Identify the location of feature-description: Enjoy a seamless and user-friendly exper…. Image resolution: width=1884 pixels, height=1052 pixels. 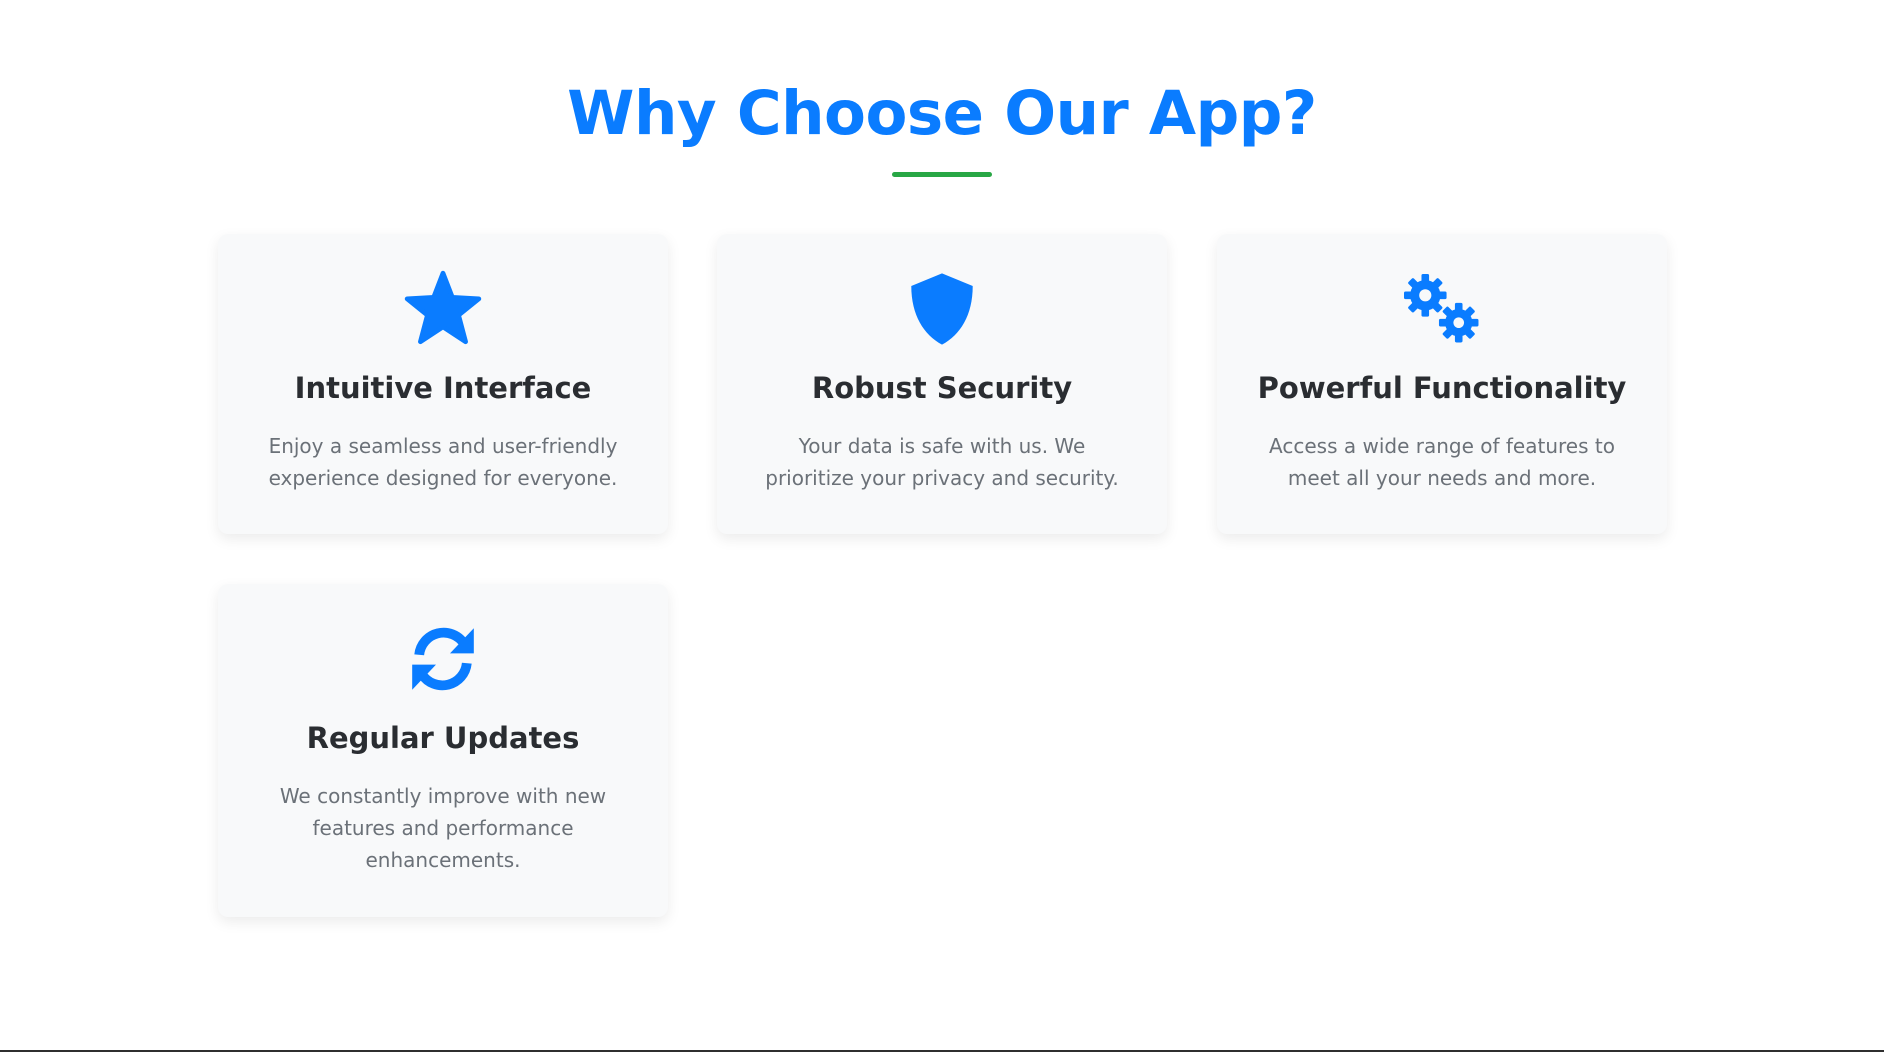
(443, 462).